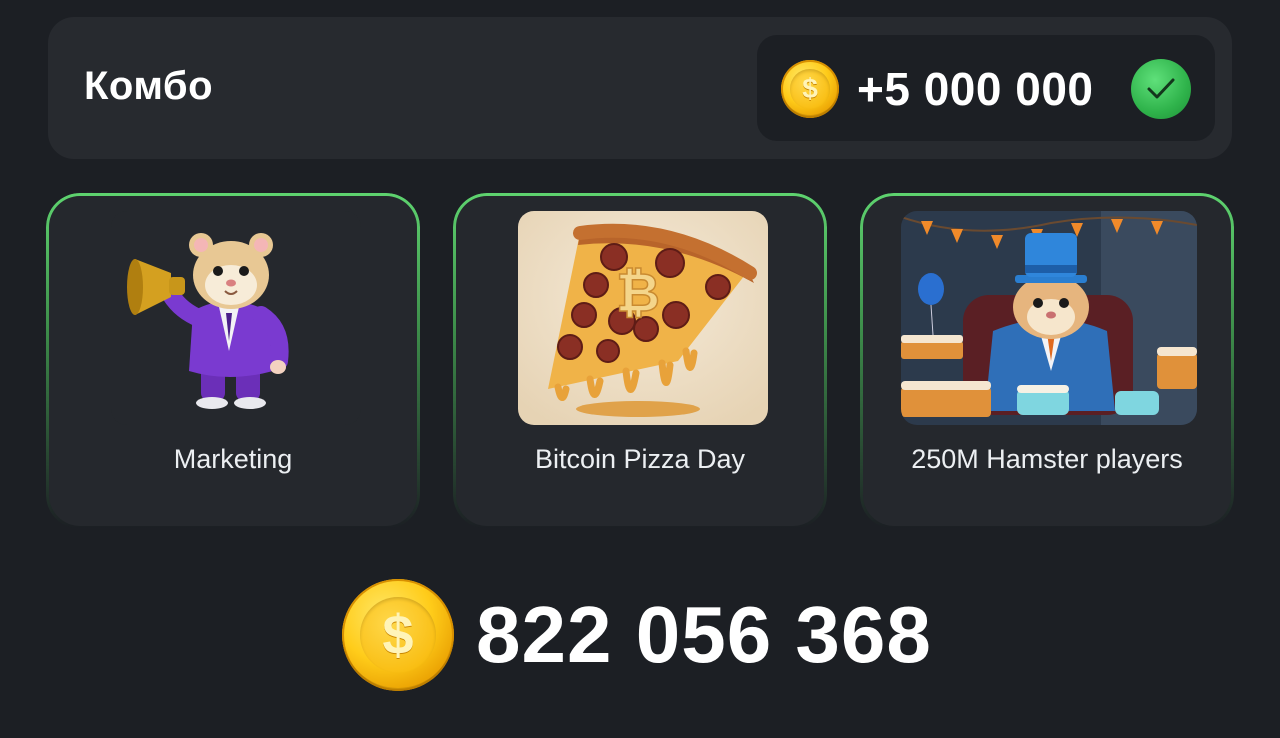  What do you see at coordinates (975, 89) in the screenshot?
I see `combo-reward-amount: +5 000 000` at bounding box center [975, 89].